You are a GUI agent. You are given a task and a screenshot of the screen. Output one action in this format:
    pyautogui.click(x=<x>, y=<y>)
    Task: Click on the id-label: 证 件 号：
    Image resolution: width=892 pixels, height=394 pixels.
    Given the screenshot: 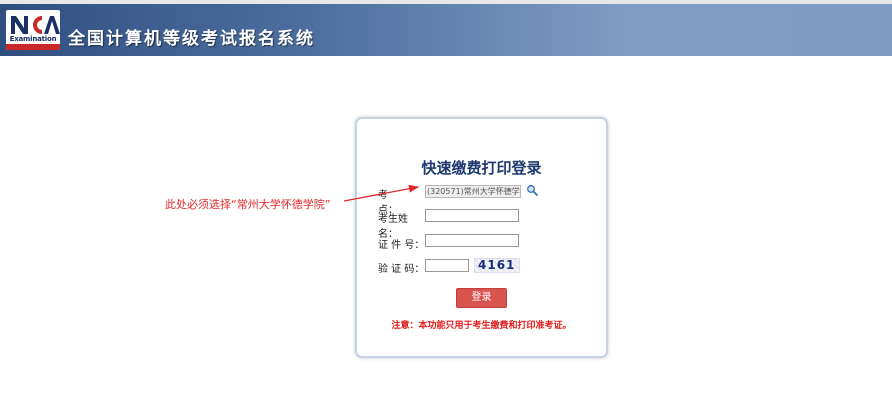 What is the action you would take?
    pyautogui.click(x=401, y=245)
    